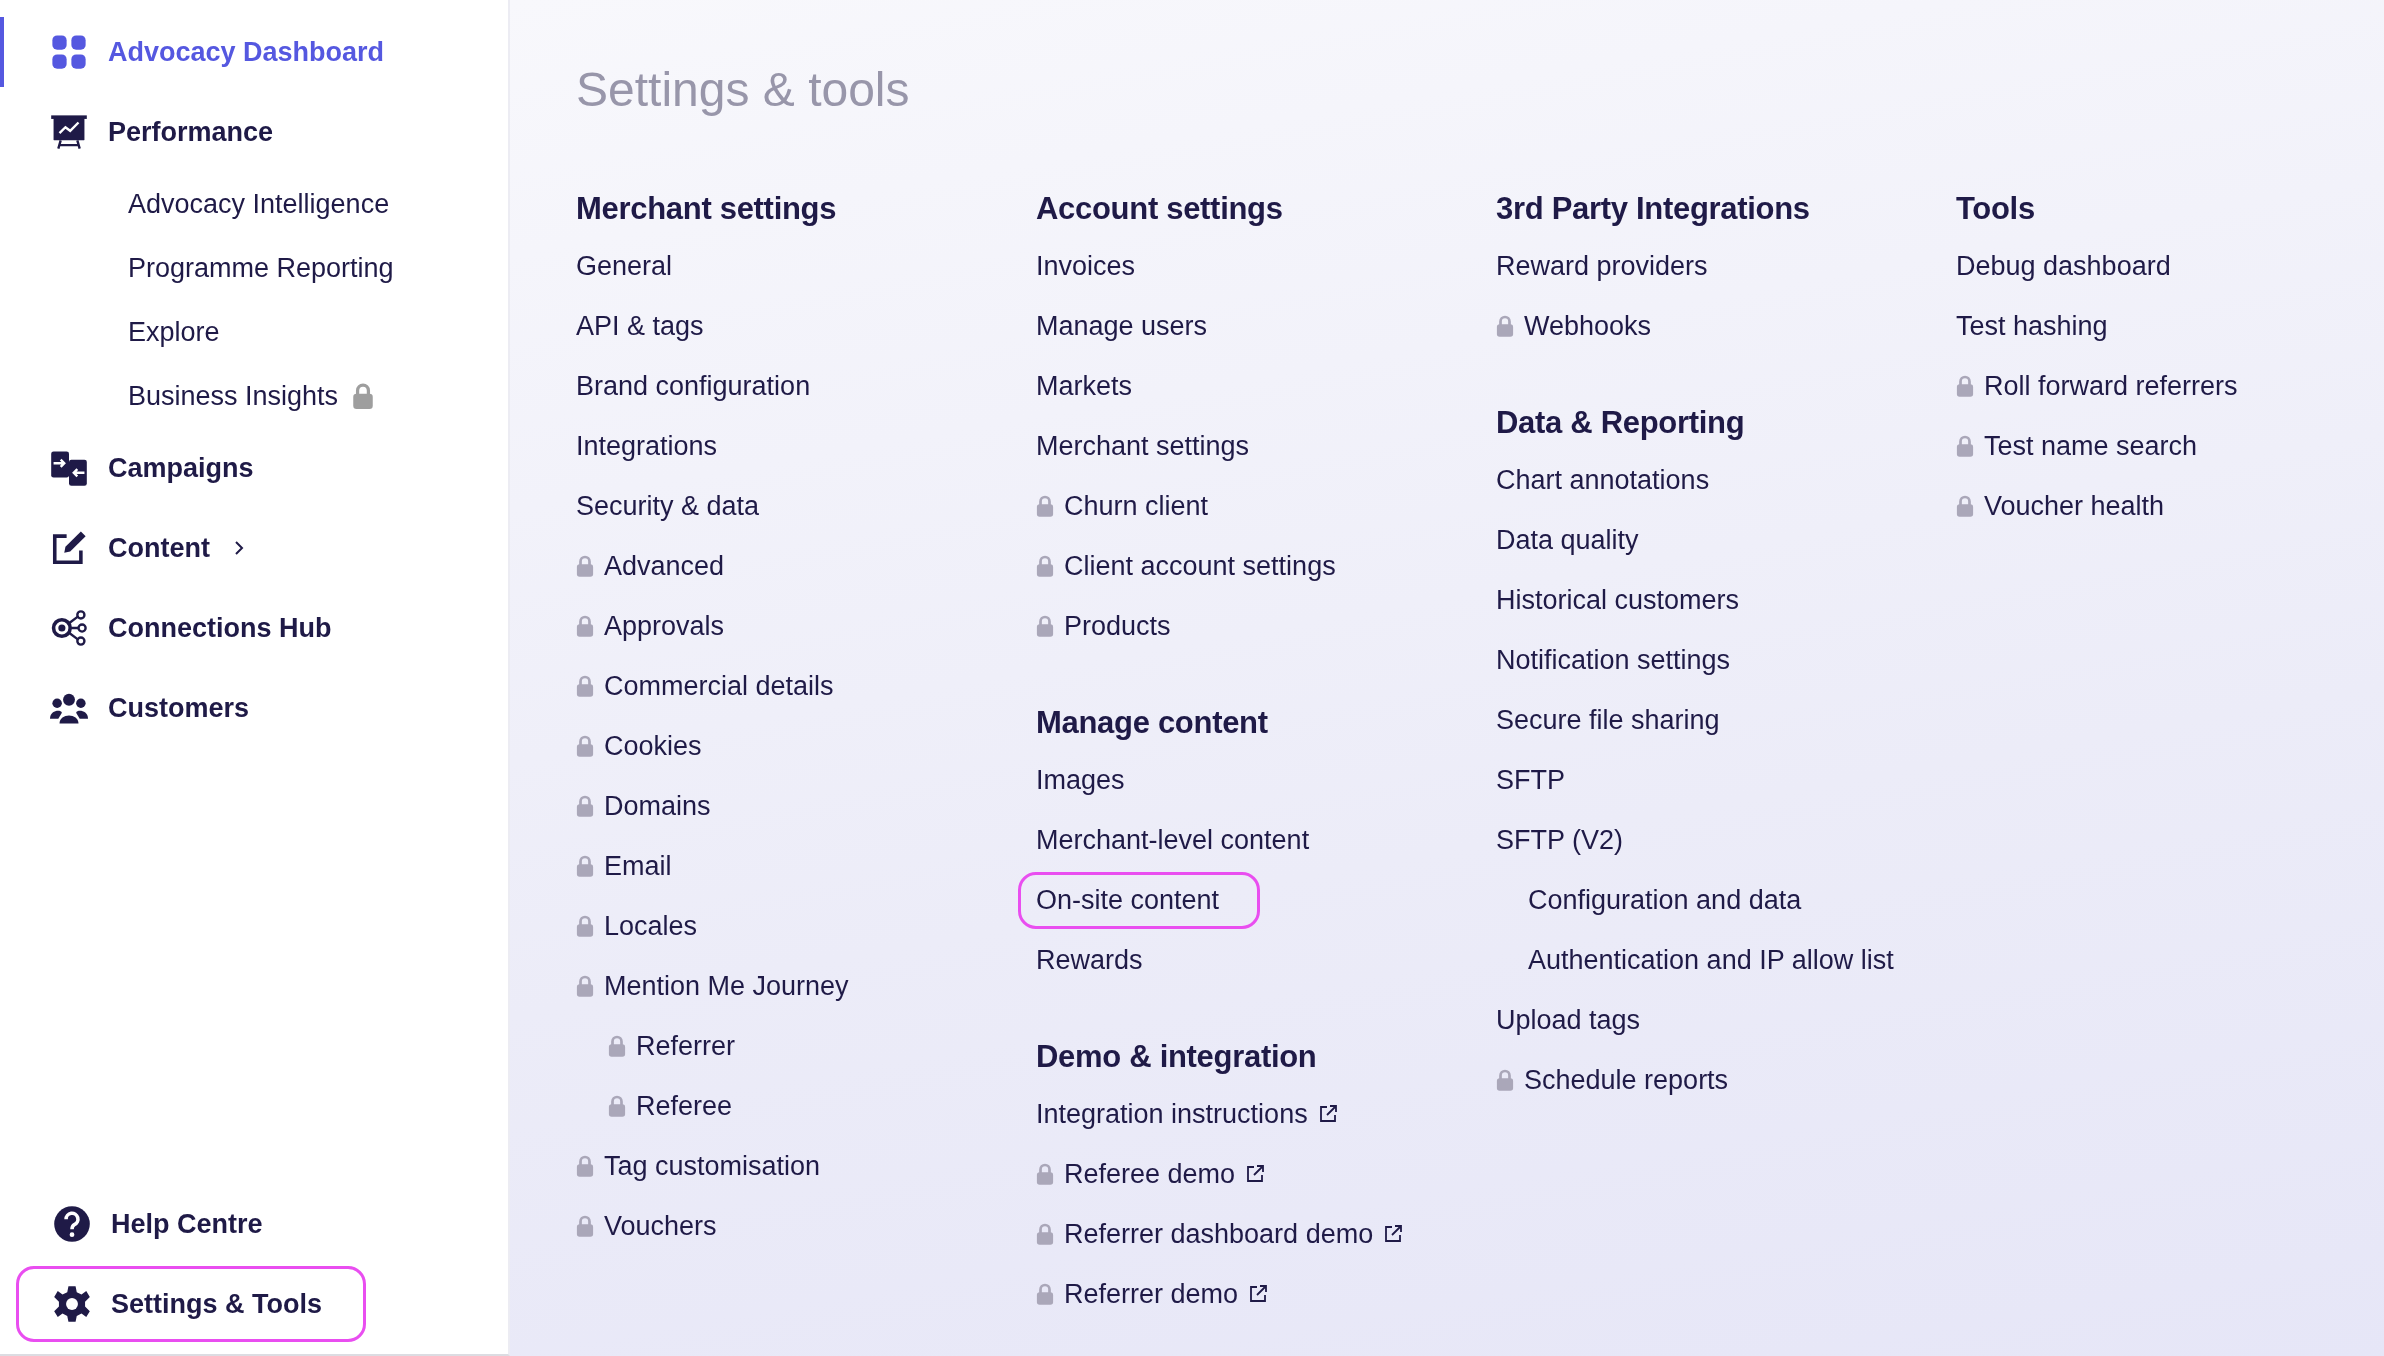 This screenshot has height=1356, width=2384. Describe the element at coordinates (635, 866) in the screenshot. I see `settings-link: Email` at that location.